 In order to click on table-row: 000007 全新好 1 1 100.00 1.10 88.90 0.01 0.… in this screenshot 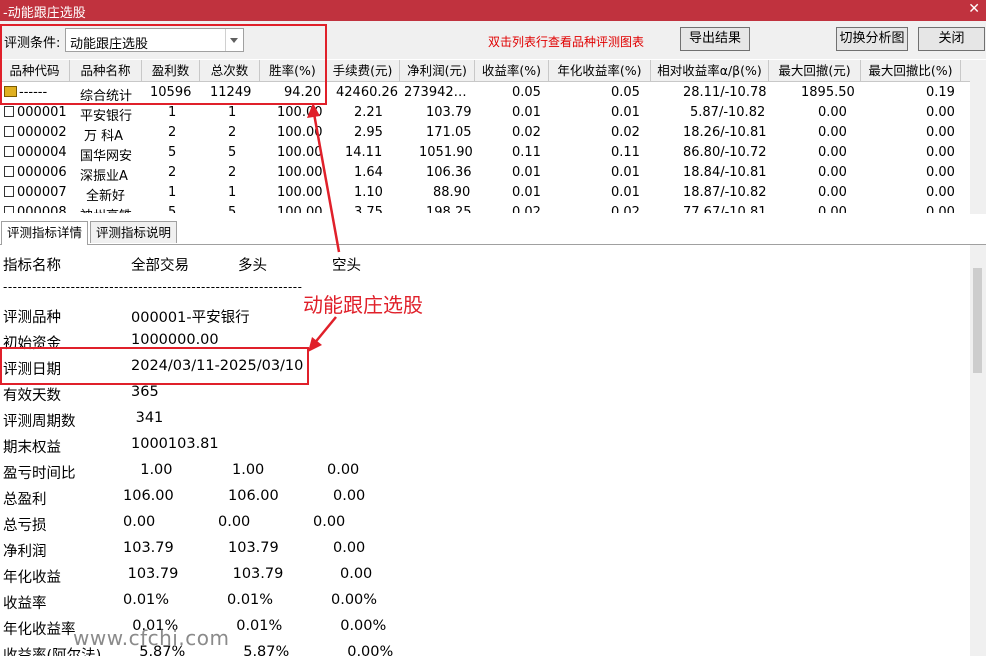, I will do `click(485, 193)`.